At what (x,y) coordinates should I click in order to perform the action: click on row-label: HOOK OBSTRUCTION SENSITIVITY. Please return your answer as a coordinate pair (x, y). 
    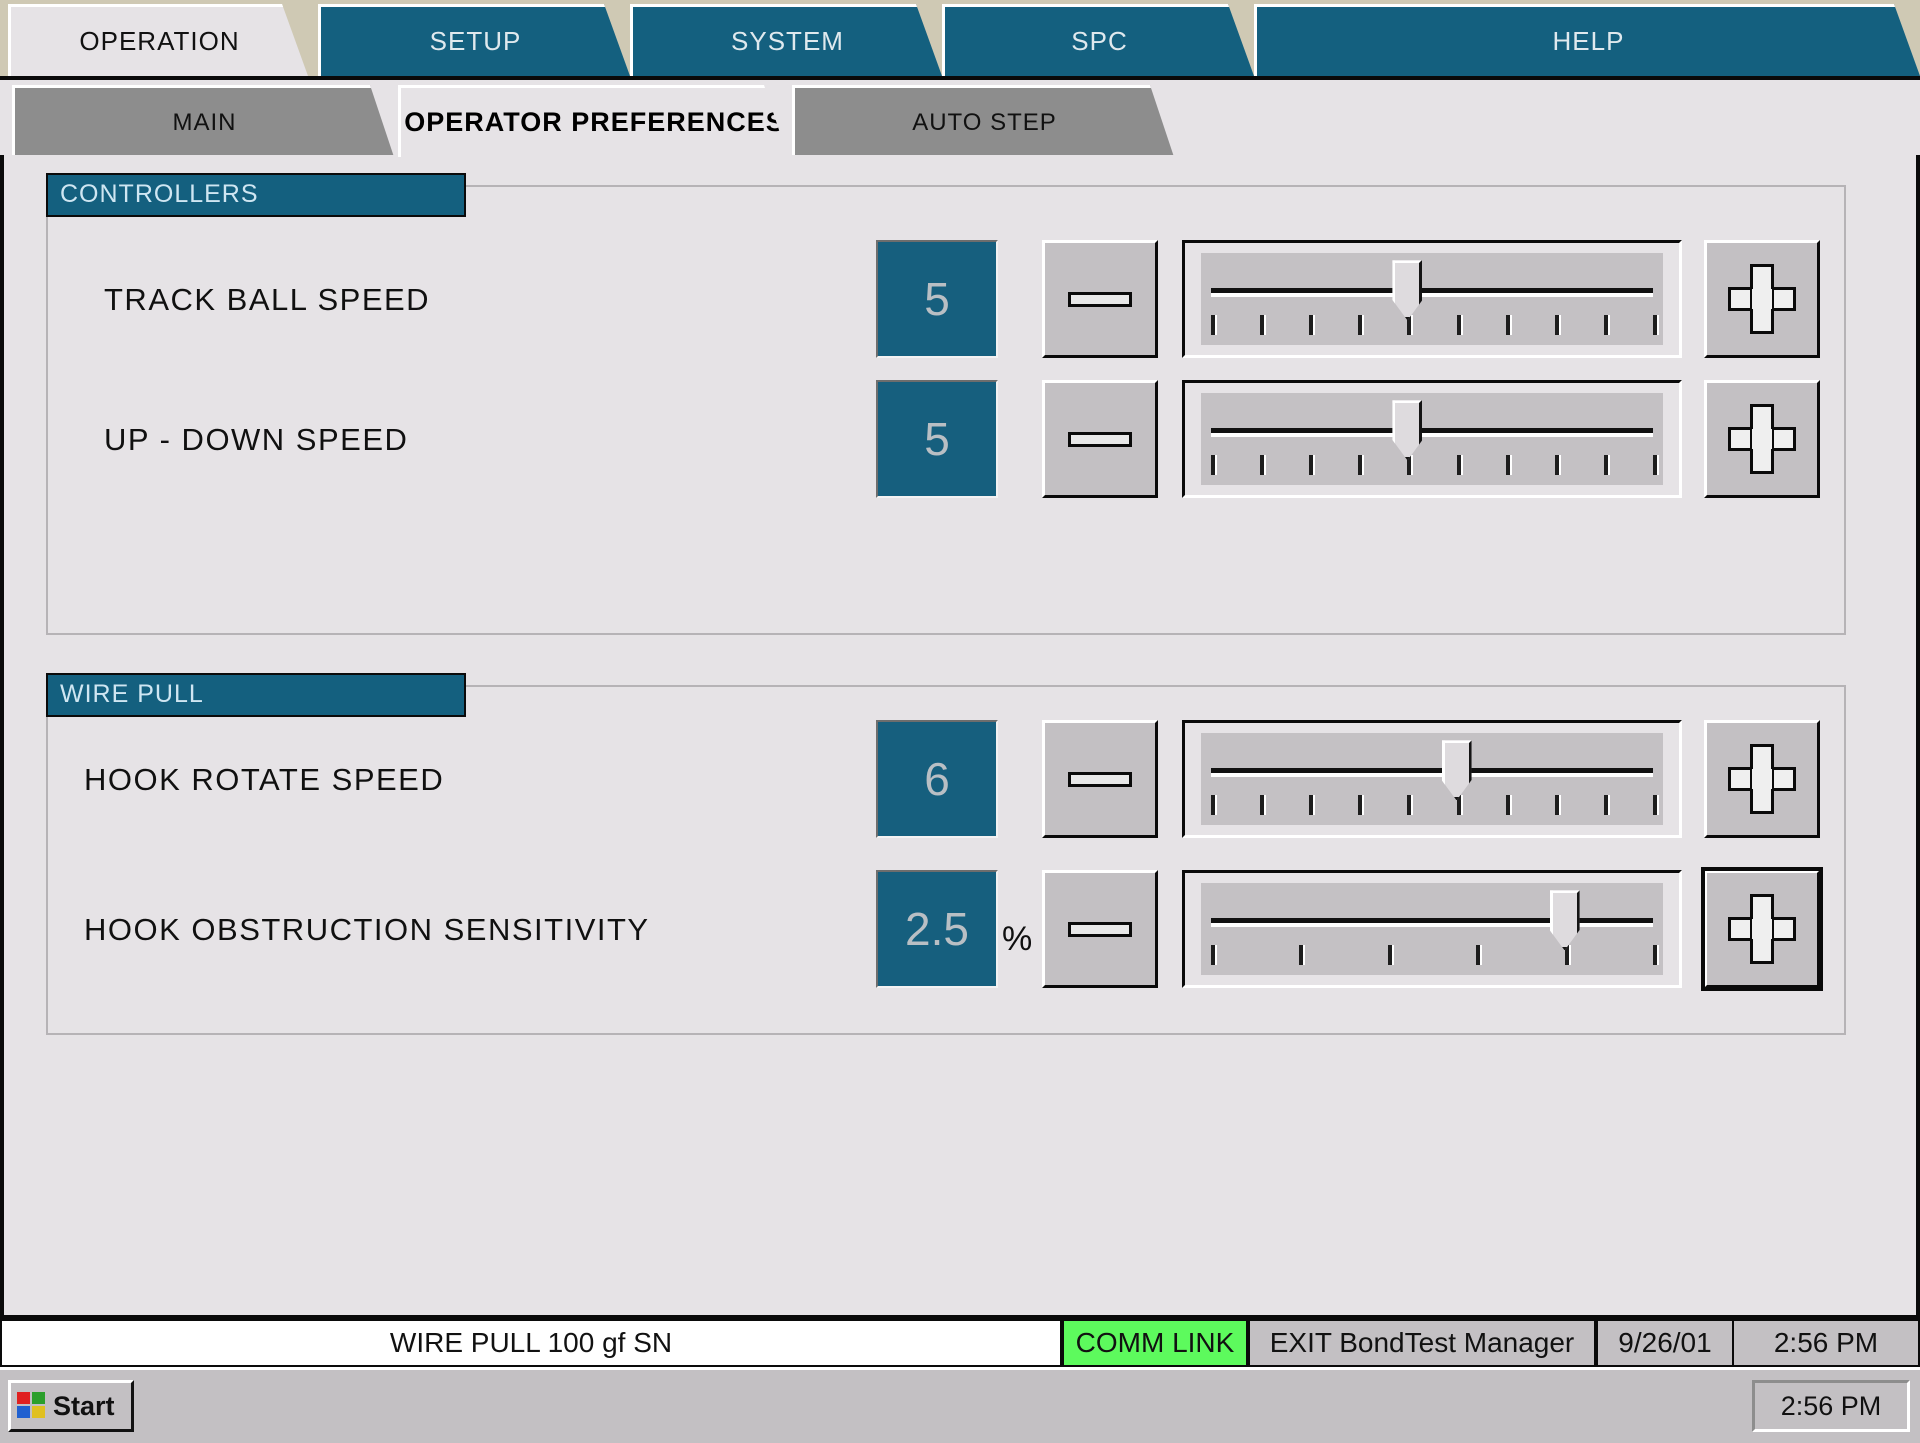
    Looking at the image, I should click on (367, 929).